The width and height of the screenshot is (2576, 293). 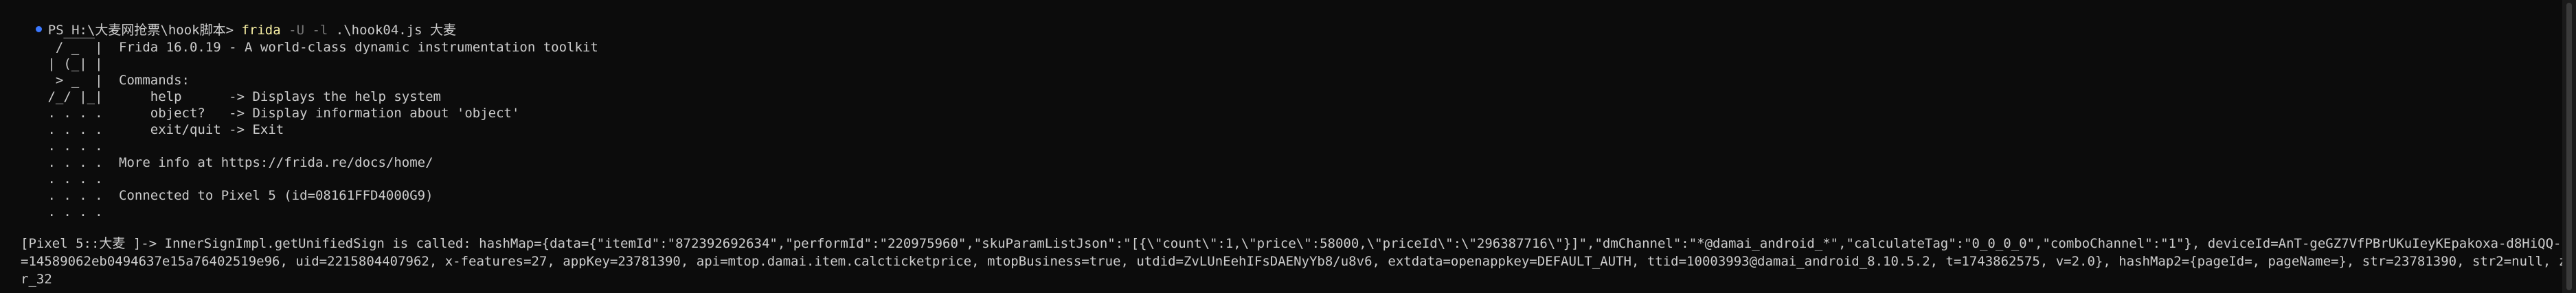 What do you see at coordinates (36, 279) in the screenshot?
I see `output-line: r_32` at bounding box center [36, 279].